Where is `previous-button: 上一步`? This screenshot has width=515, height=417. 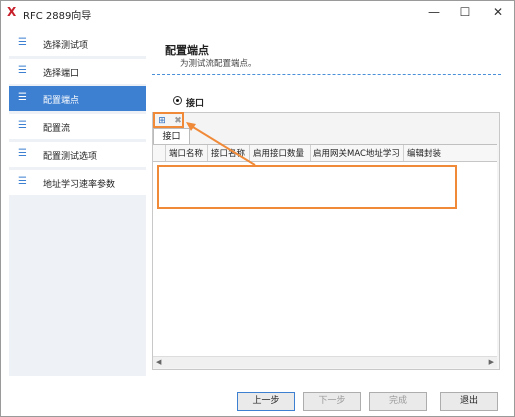
previous-button: 上一步 is located at coordinates (266, 401).